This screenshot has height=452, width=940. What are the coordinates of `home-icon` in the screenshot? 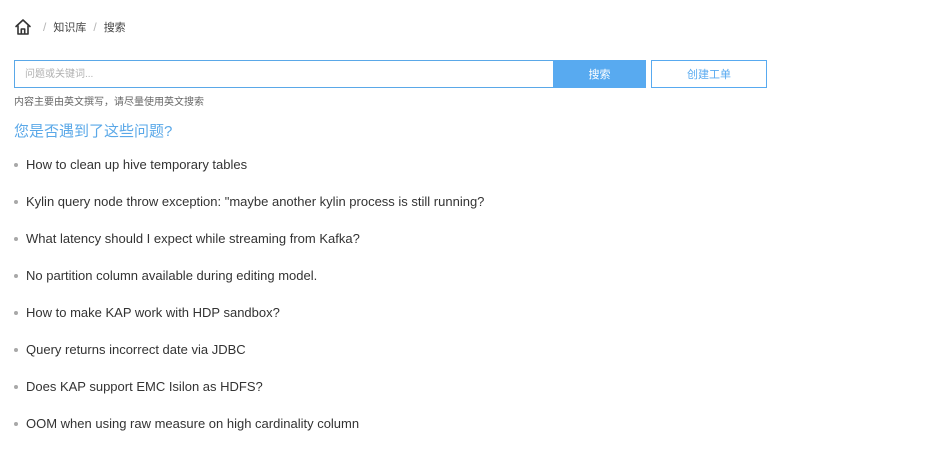 It's located at (23, 27).